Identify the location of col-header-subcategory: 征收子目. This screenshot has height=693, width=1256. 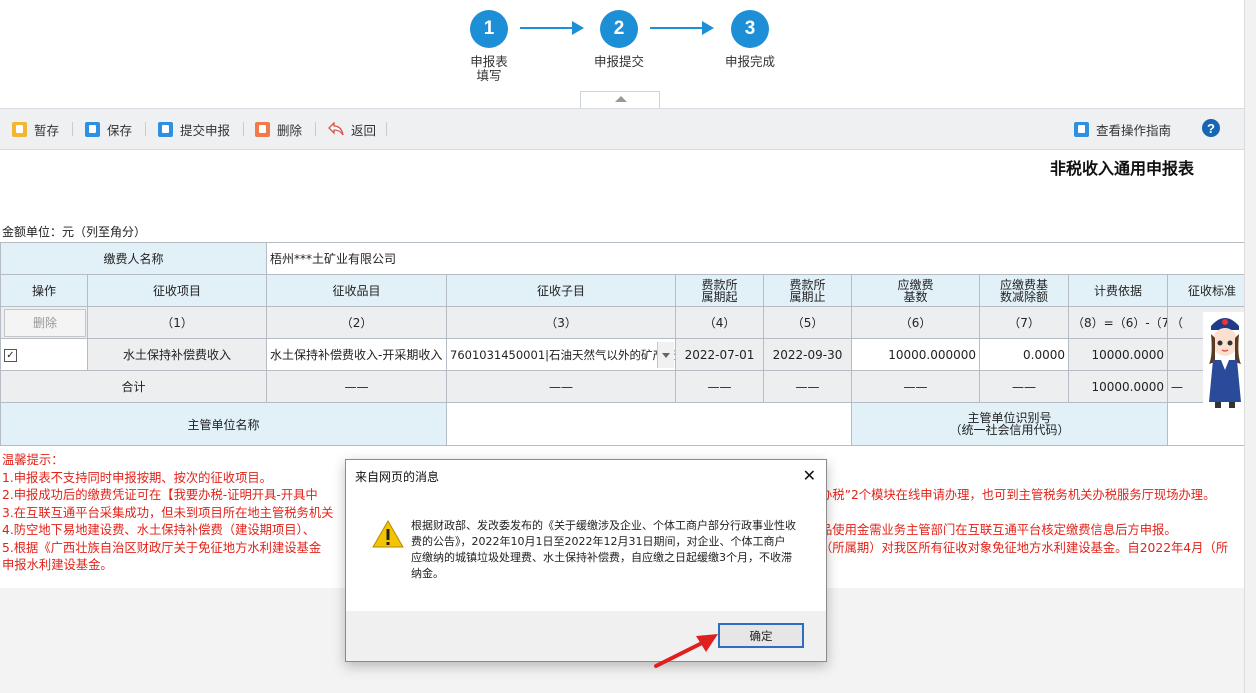
(561, 290).